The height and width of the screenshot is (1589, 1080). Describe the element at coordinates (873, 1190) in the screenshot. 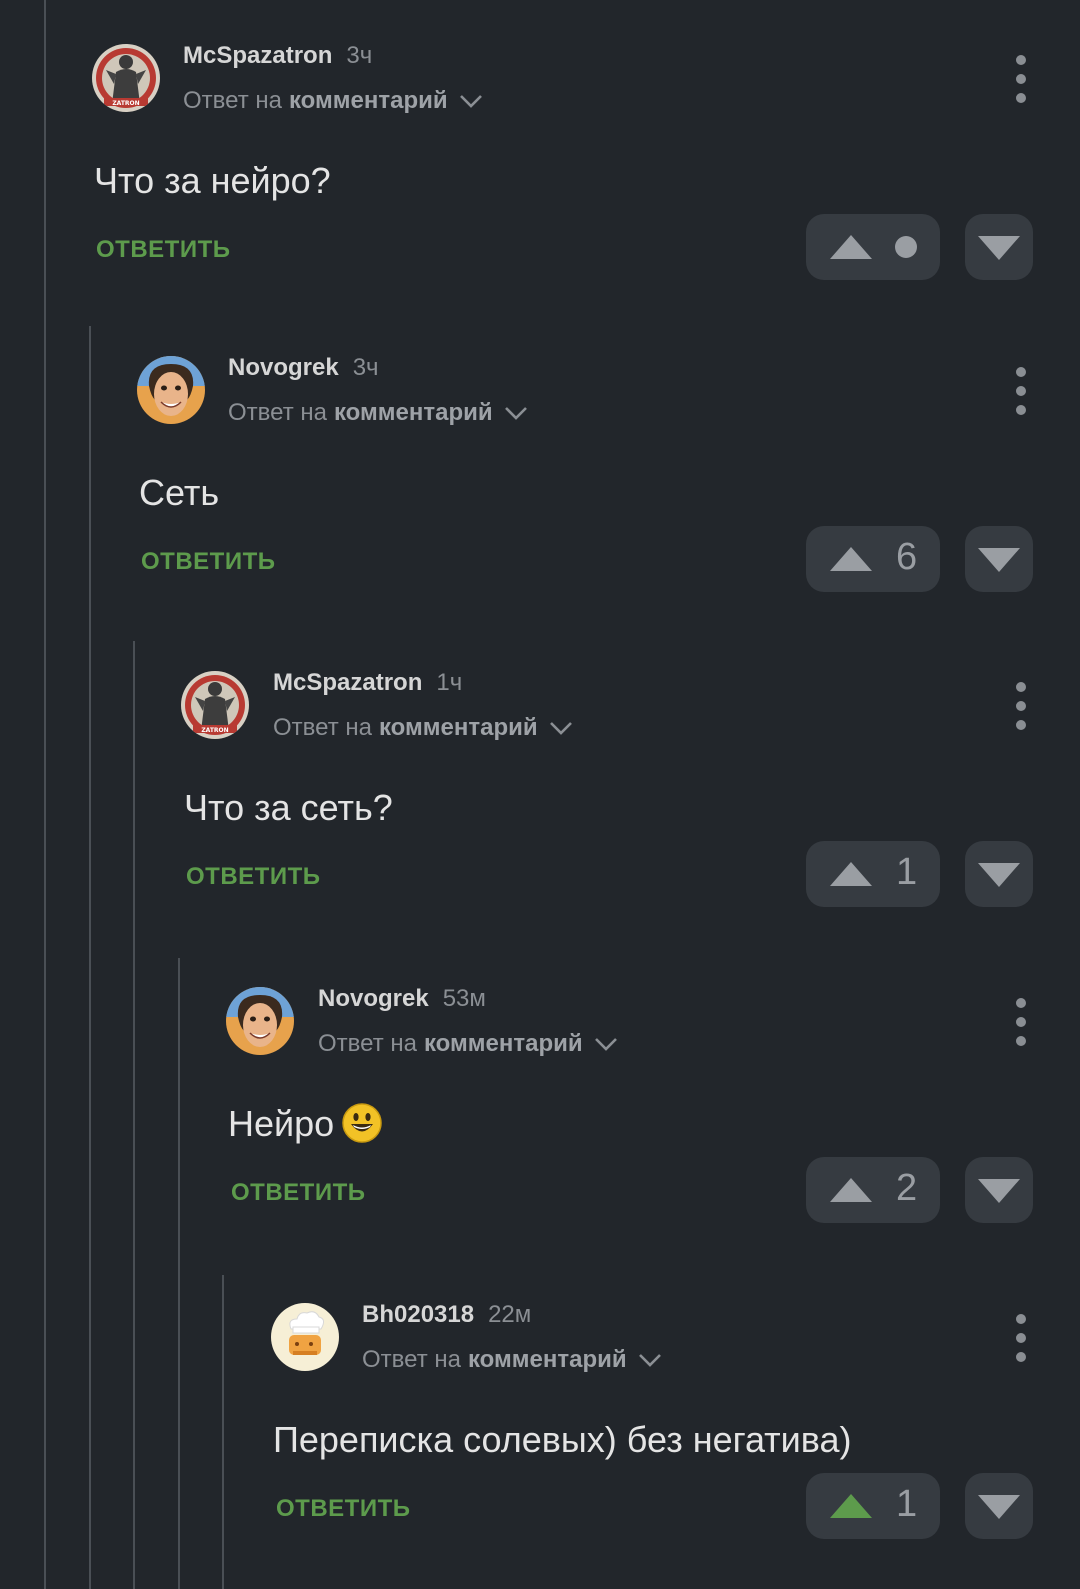

I see `upvote-button: 2` at that location.